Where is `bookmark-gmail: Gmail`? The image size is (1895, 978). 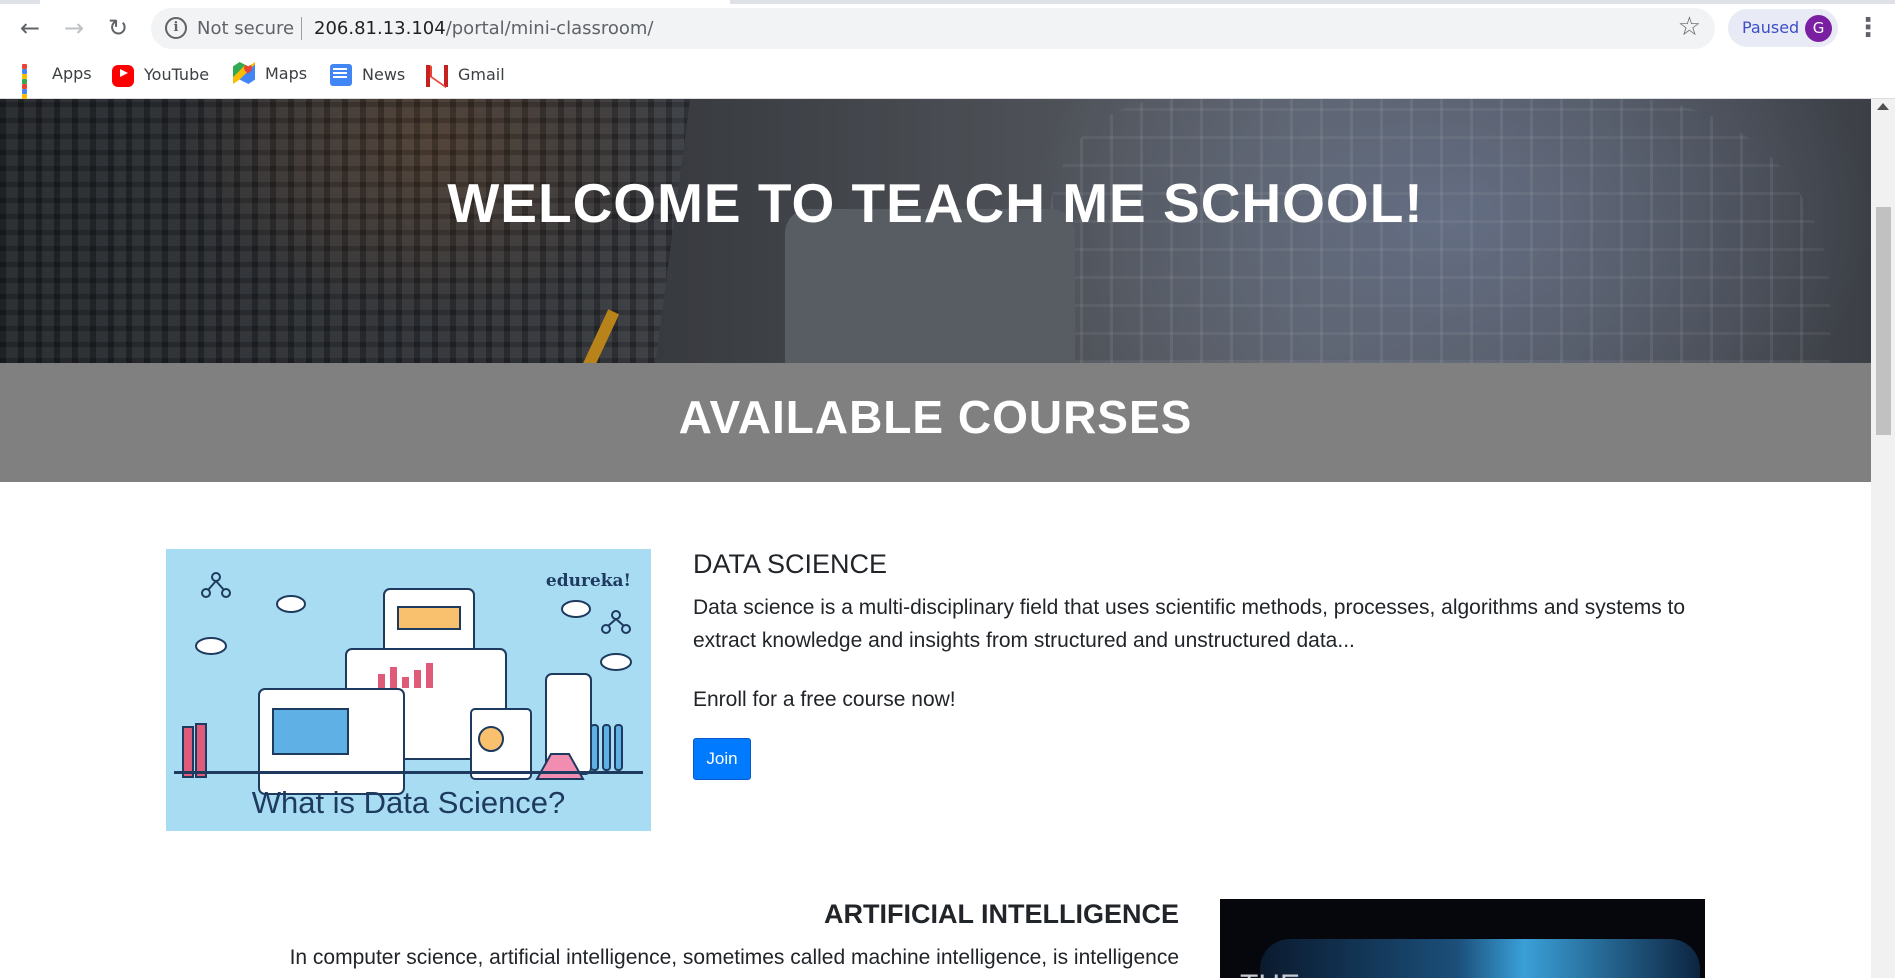
bookmark-gmail: Gmail is located at coordinates (465, 74).